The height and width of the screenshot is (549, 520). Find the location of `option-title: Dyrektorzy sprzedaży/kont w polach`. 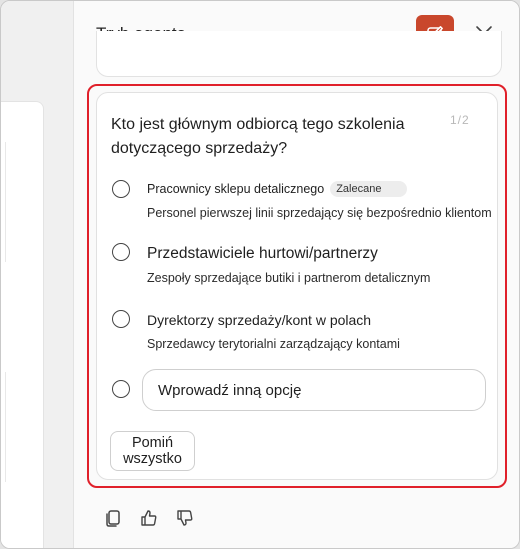

option-title: Dyrektorzy sprzedaży/kont w polach is located at coordinates (259, 320).